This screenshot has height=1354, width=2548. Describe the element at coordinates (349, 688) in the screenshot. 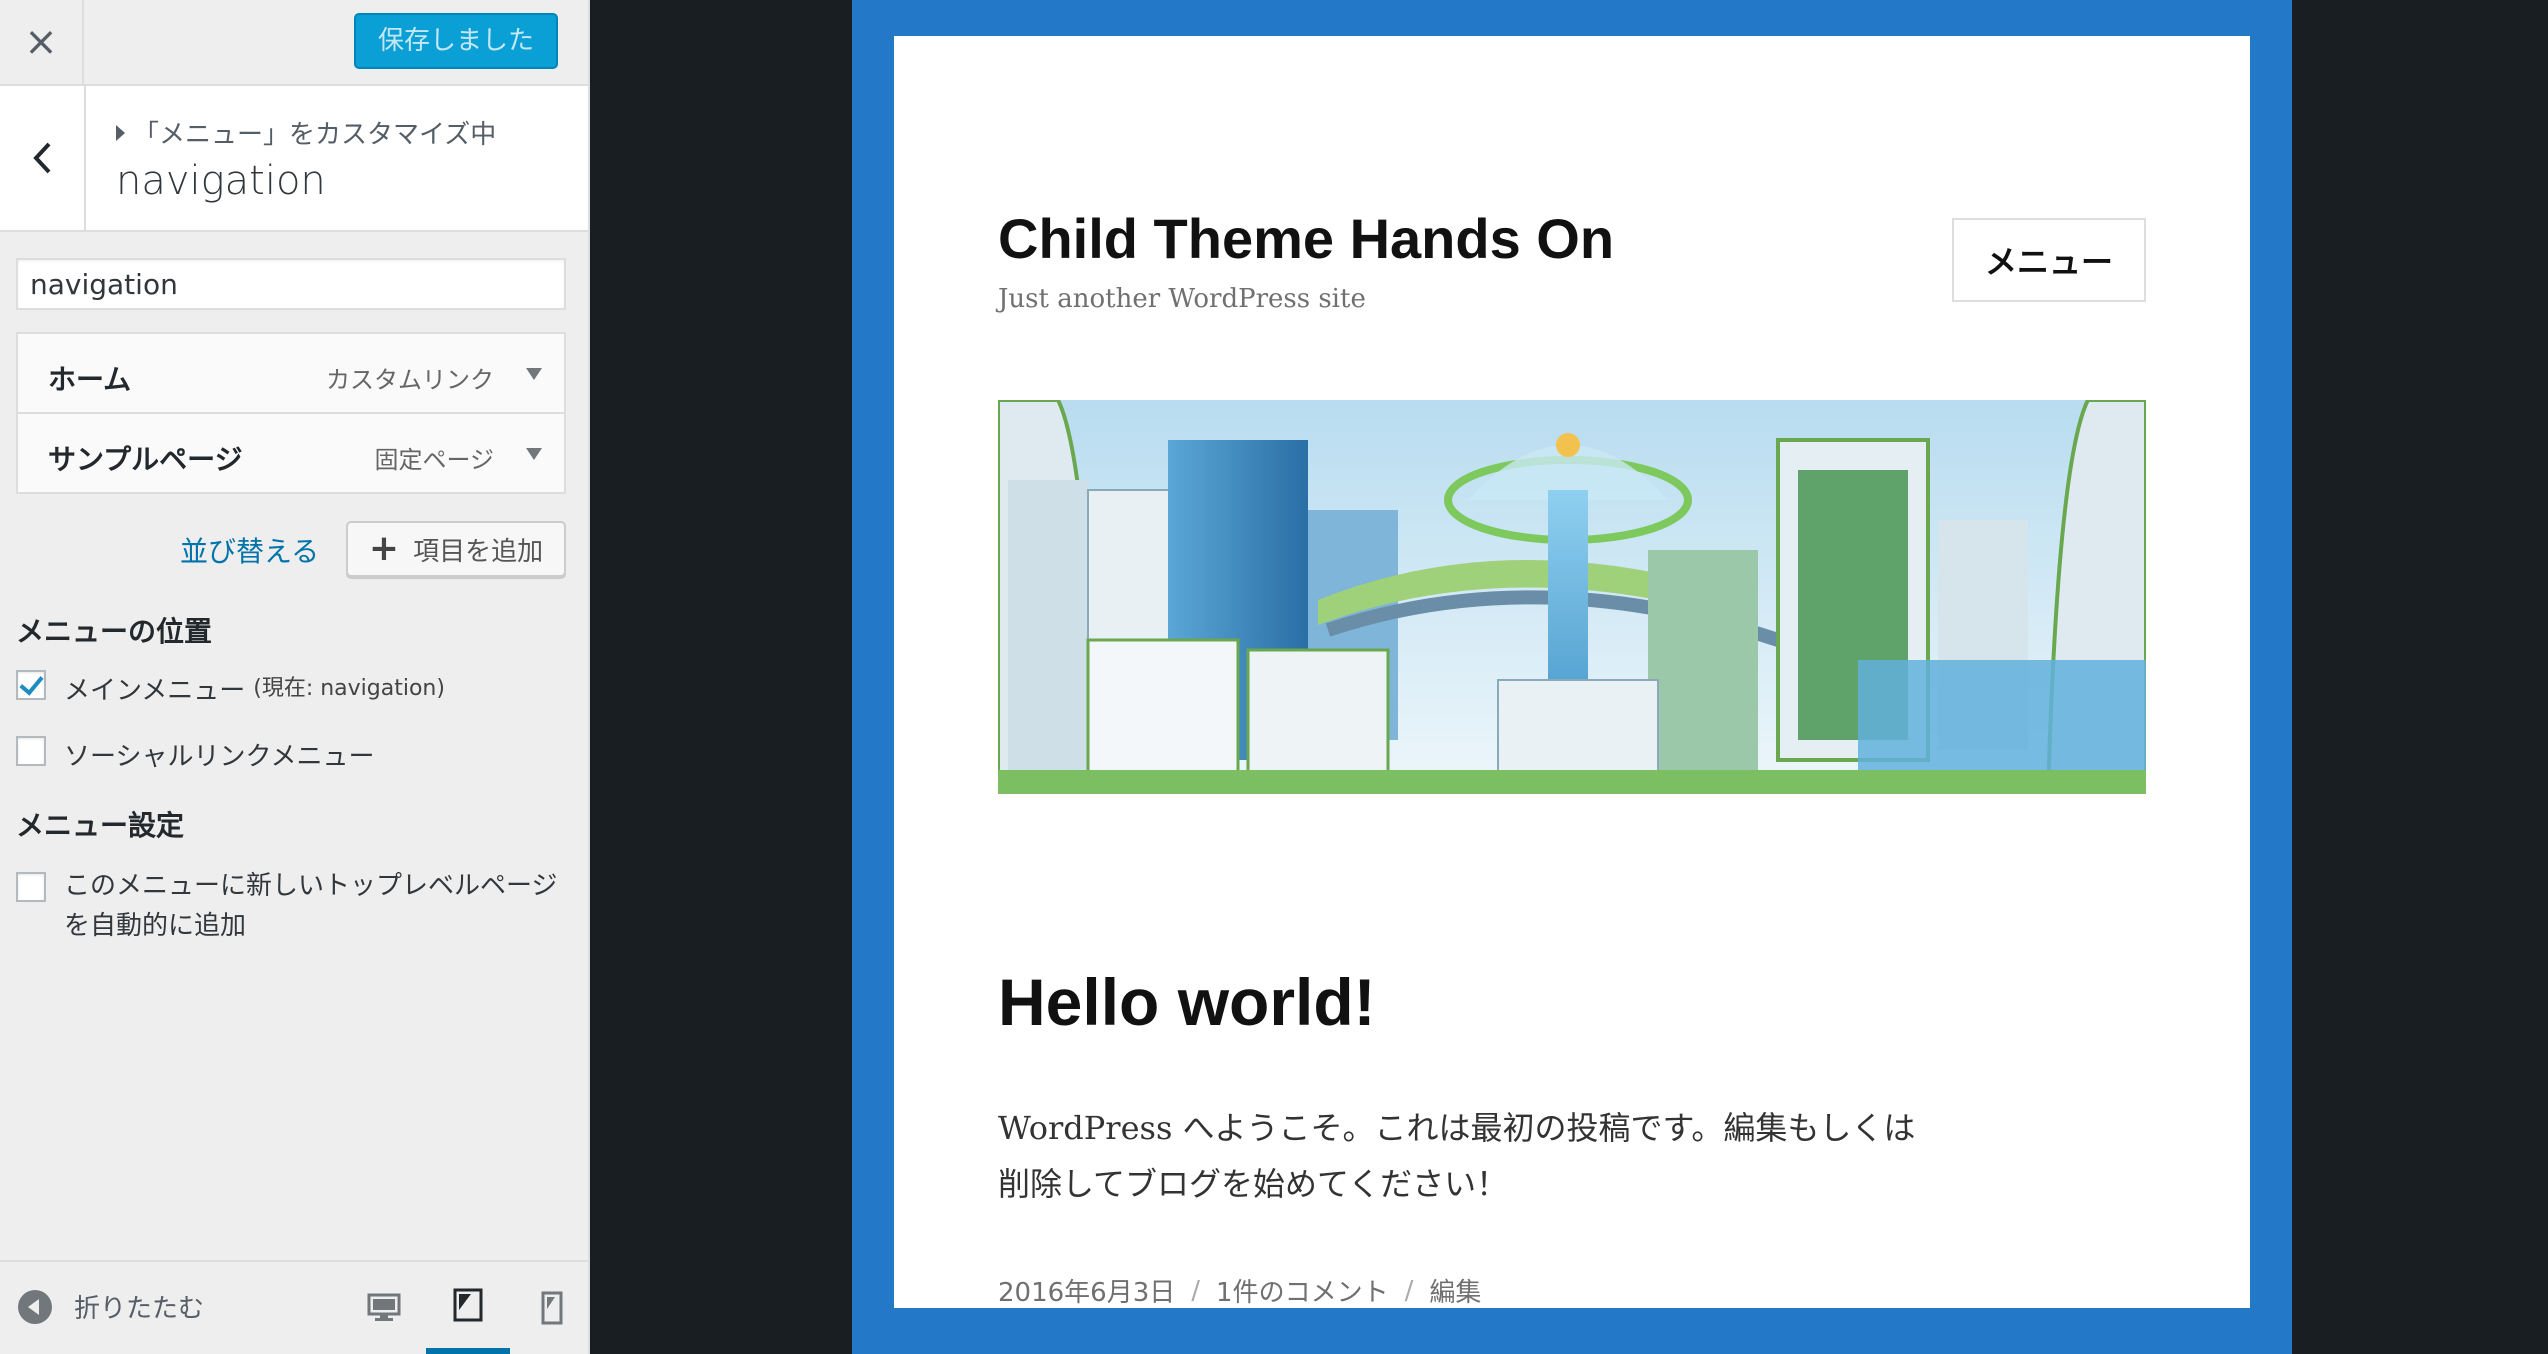

I see `main-menu-current-note: (現在: navigation)` at that location.